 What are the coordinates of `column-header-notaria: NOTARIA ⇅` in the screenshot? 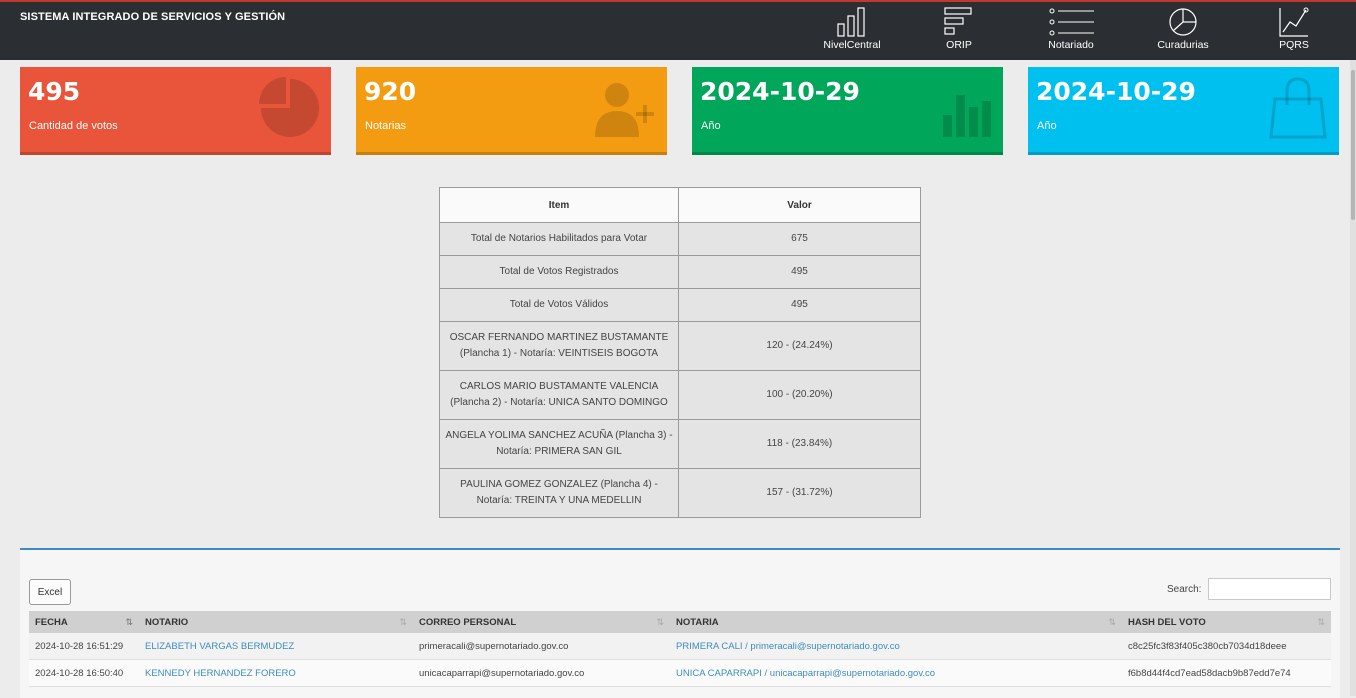 It's located at (896, 622).